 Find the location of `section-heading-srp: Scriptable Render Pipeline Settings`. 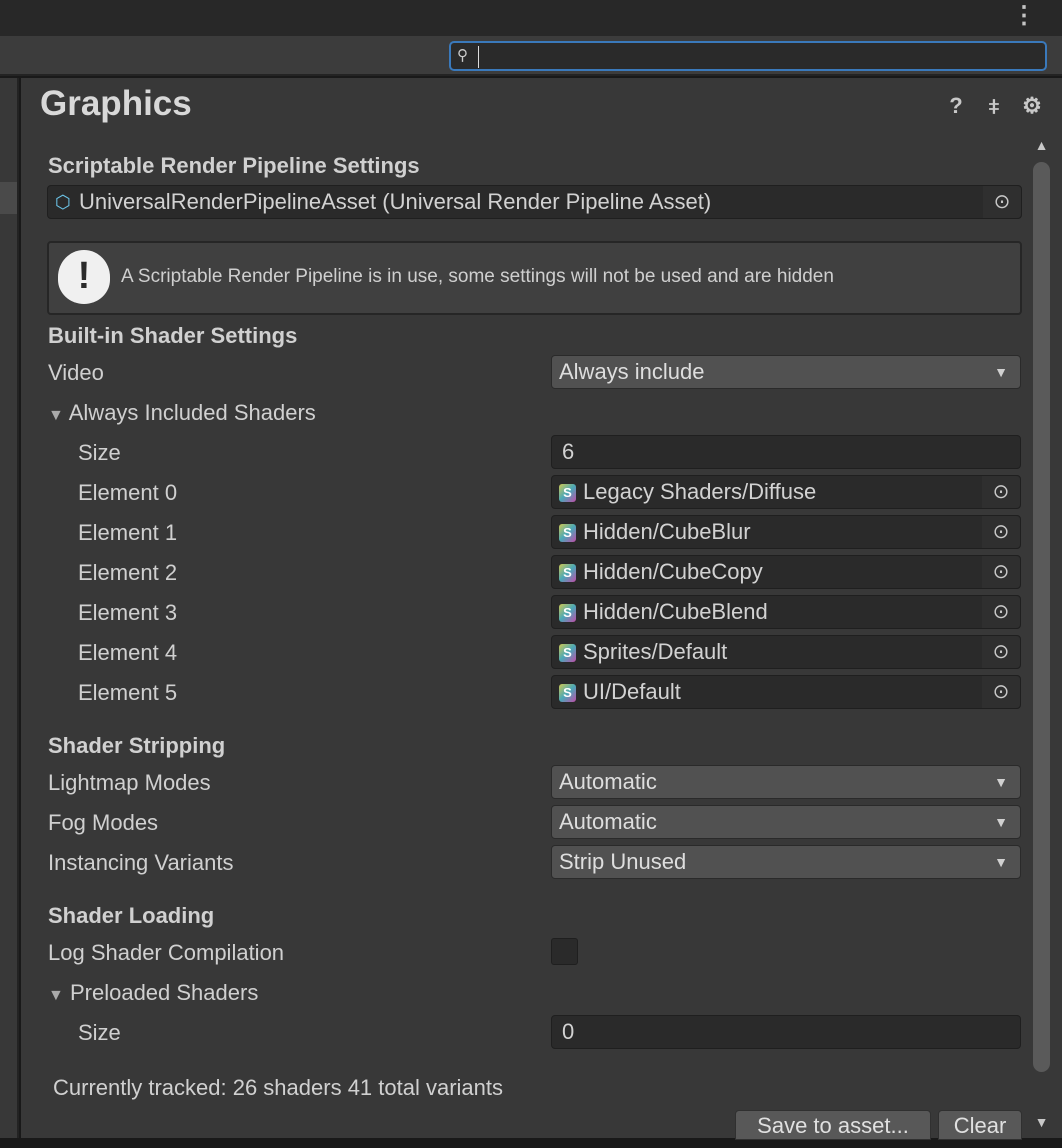

section-heading-srp: Scriptable Render Pipeline Settings is located at coordinates (234, 165).